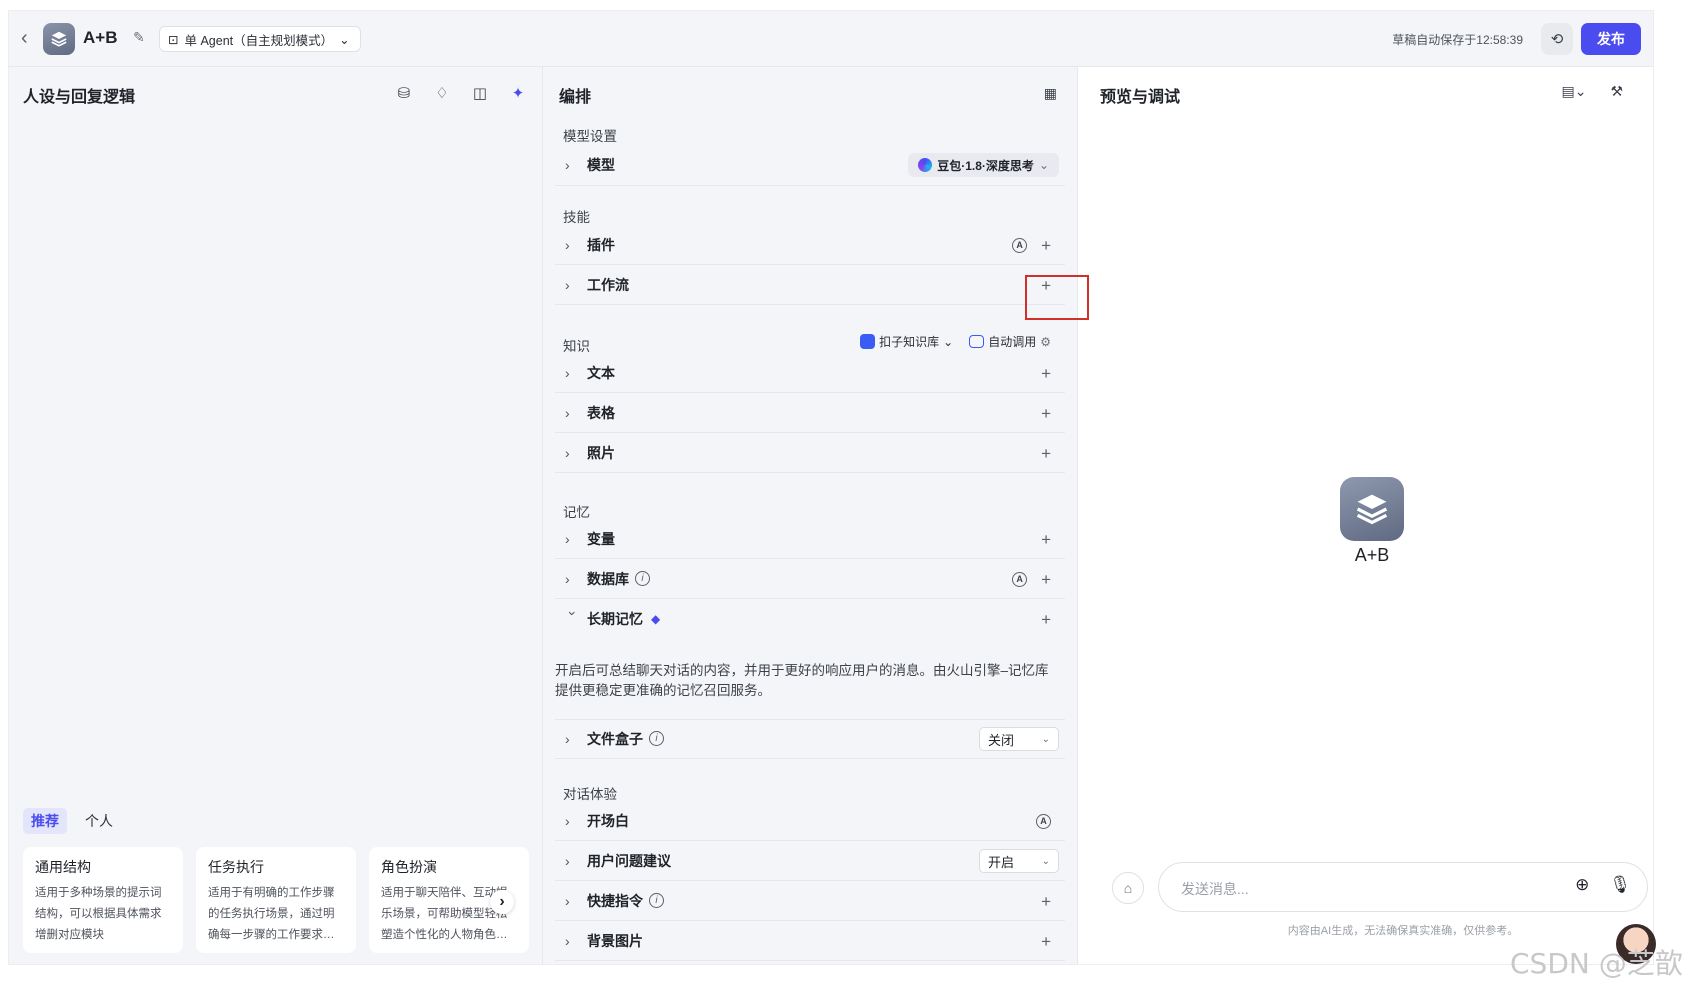  I want to click on model-value: 豆包·1.8·深度思考, so click(985, 165).